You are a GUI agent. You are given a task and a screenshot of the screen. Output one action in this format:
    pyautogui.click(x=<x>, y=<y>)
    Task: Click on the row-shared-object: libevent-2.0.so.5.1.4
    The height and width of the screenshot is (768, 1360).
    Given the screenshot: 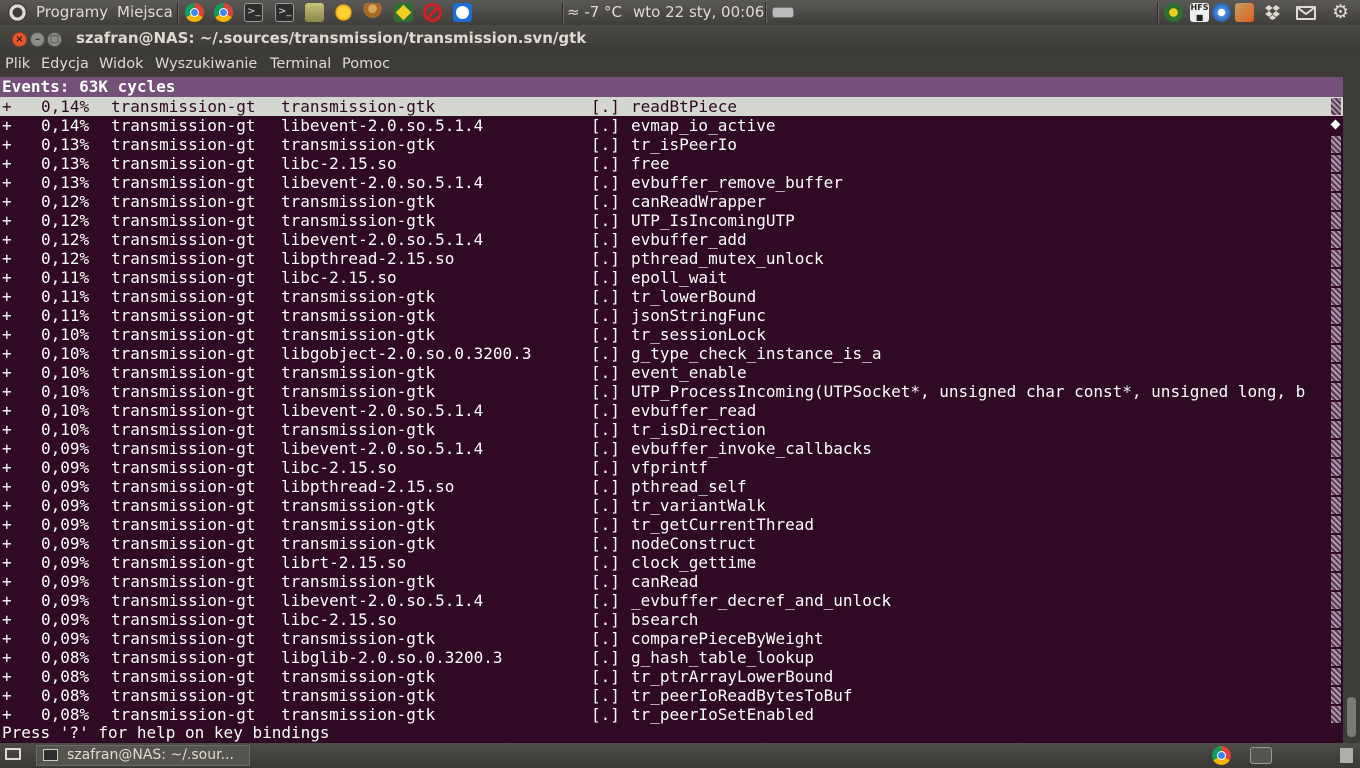 What is the action you would take?
    pyautogui.click(x=382, y=448)
    